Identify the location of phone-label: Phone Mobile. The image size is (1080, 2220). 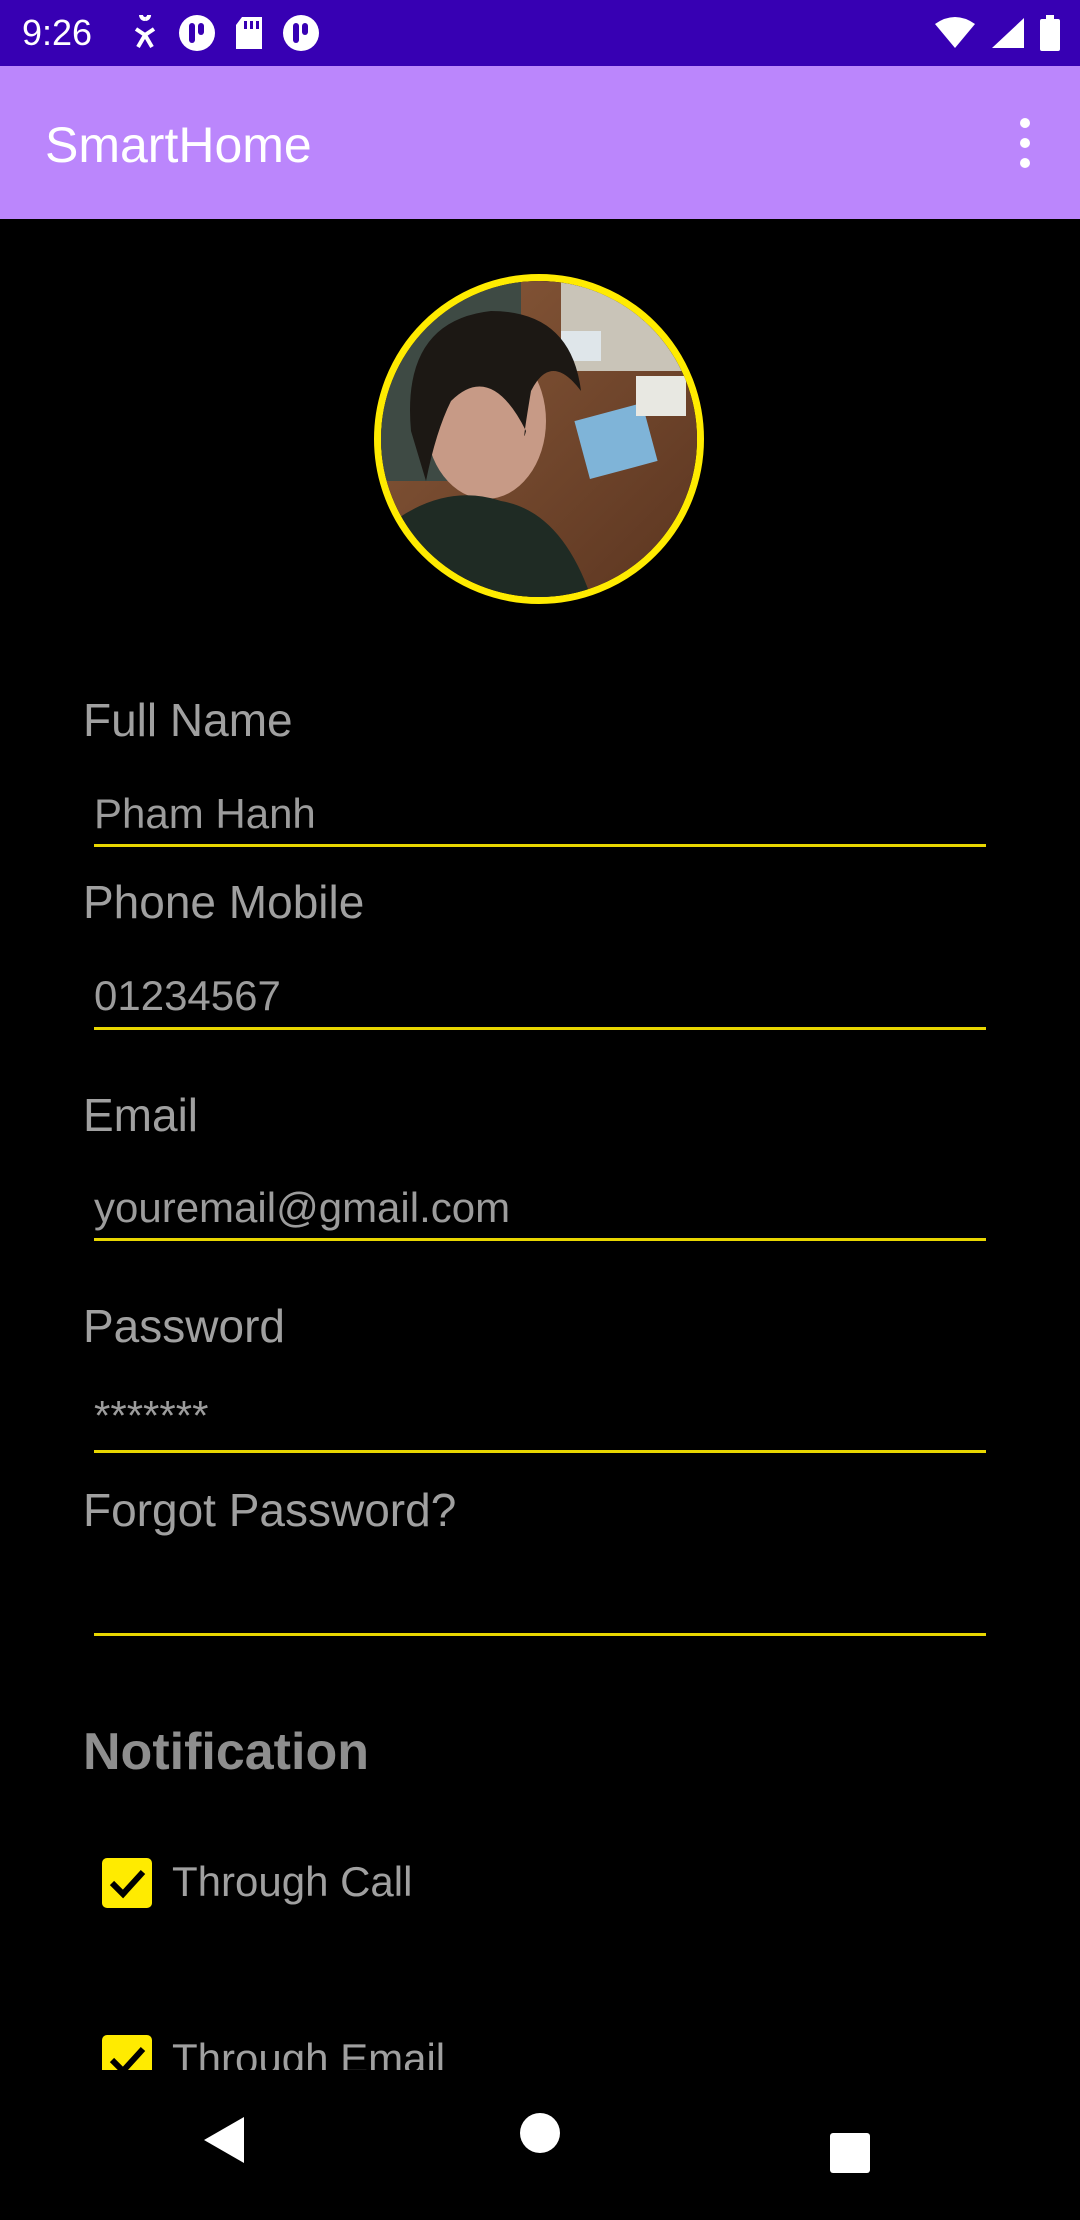
(224, 902).